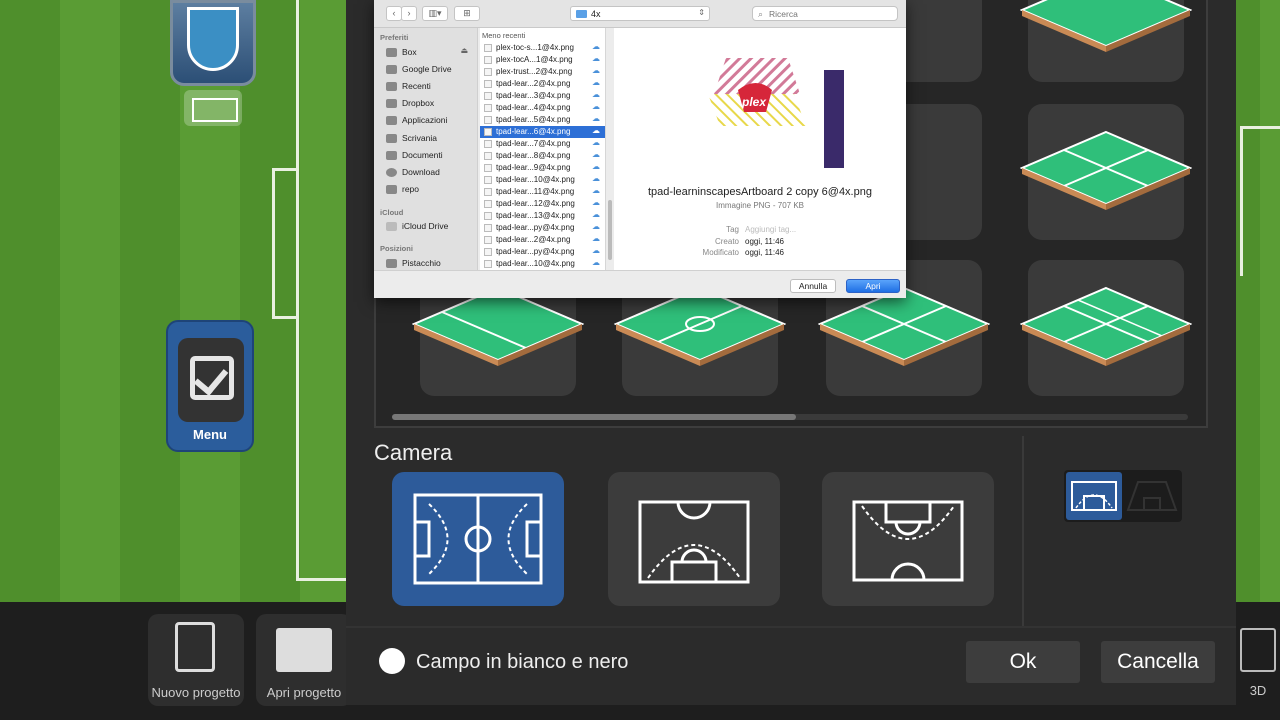 The image size is (1280, 720). I want to click on file-row: tpad-lear...6@4x.png ☁, so click(542, 132).